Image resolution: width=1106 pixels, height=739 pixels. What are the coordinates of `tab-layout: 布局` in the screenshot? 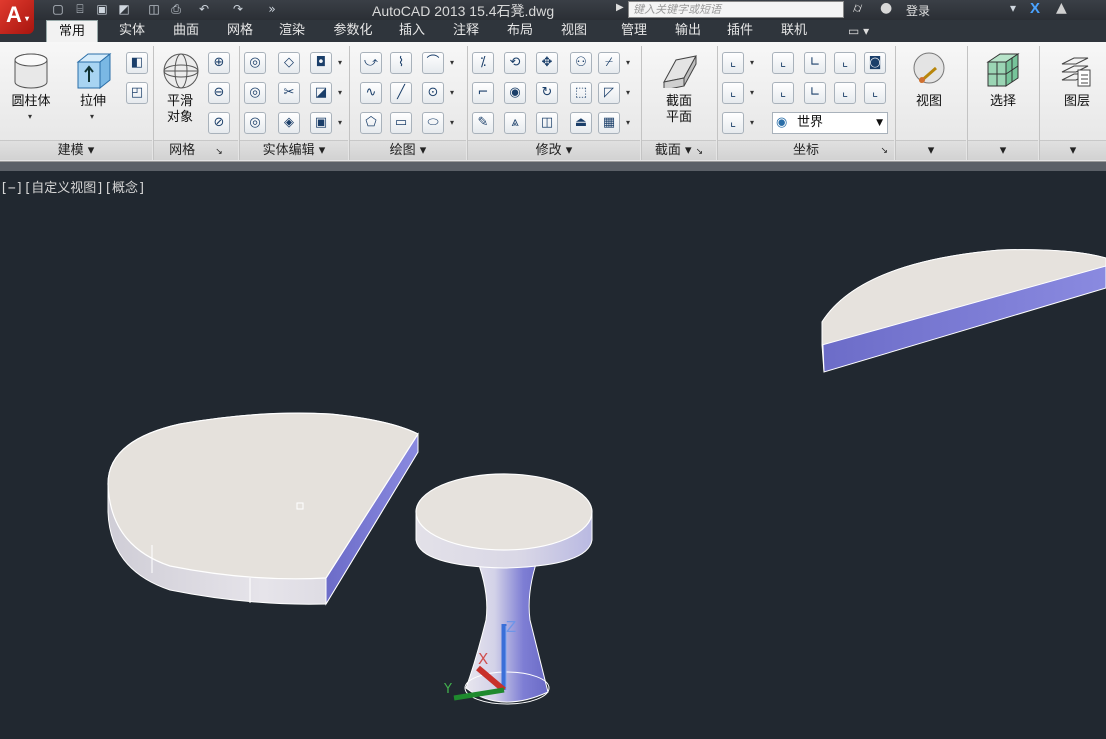 It's located at (520, 31).